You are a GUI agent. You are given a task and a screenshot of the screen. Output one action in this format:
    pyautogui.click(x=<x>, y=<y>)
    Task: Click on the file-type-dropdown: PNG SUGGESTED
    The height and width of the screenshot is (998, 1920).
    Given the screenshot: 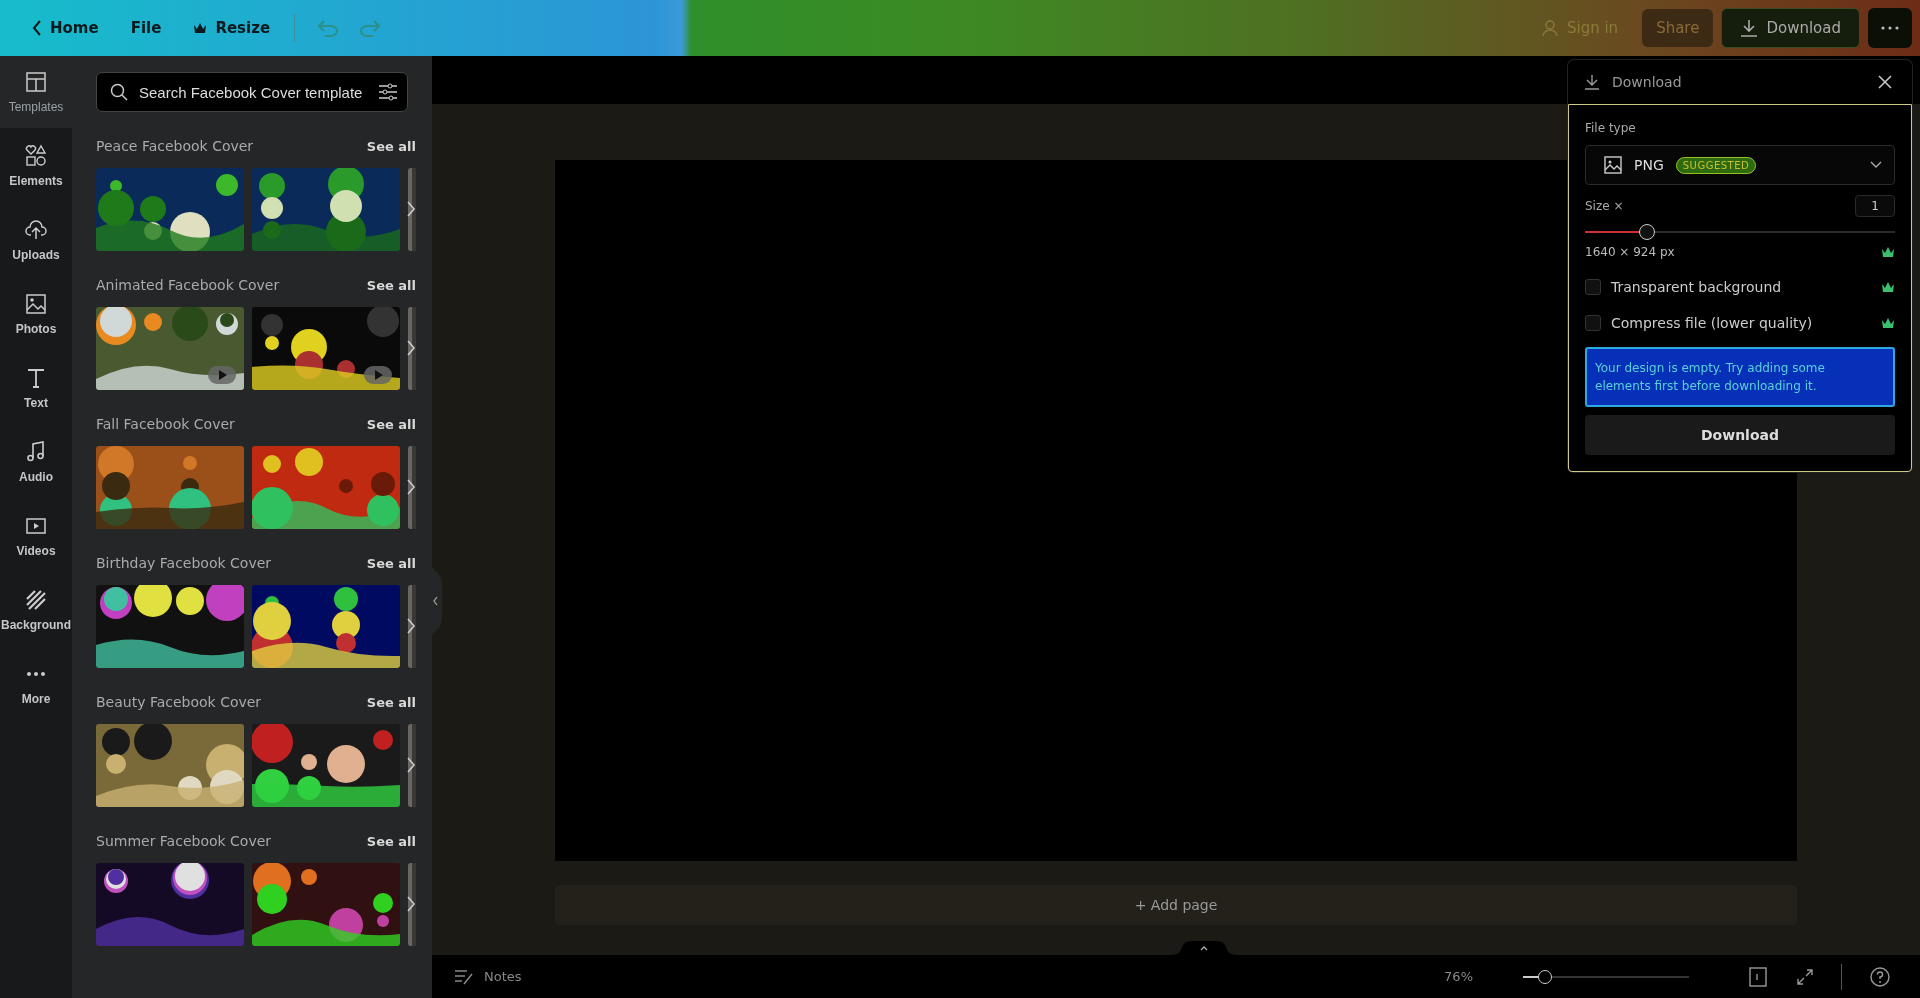 What is the action you would take?
    pyautogui.click(x=1740, y=165)
    